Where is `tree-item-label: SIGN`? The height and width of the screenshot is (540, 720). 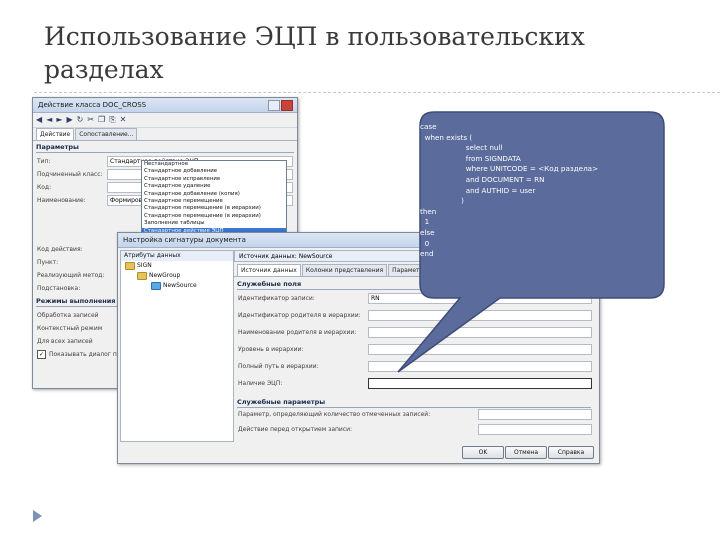 tree-item-label: SIGN is located at coordinates (144, 265).